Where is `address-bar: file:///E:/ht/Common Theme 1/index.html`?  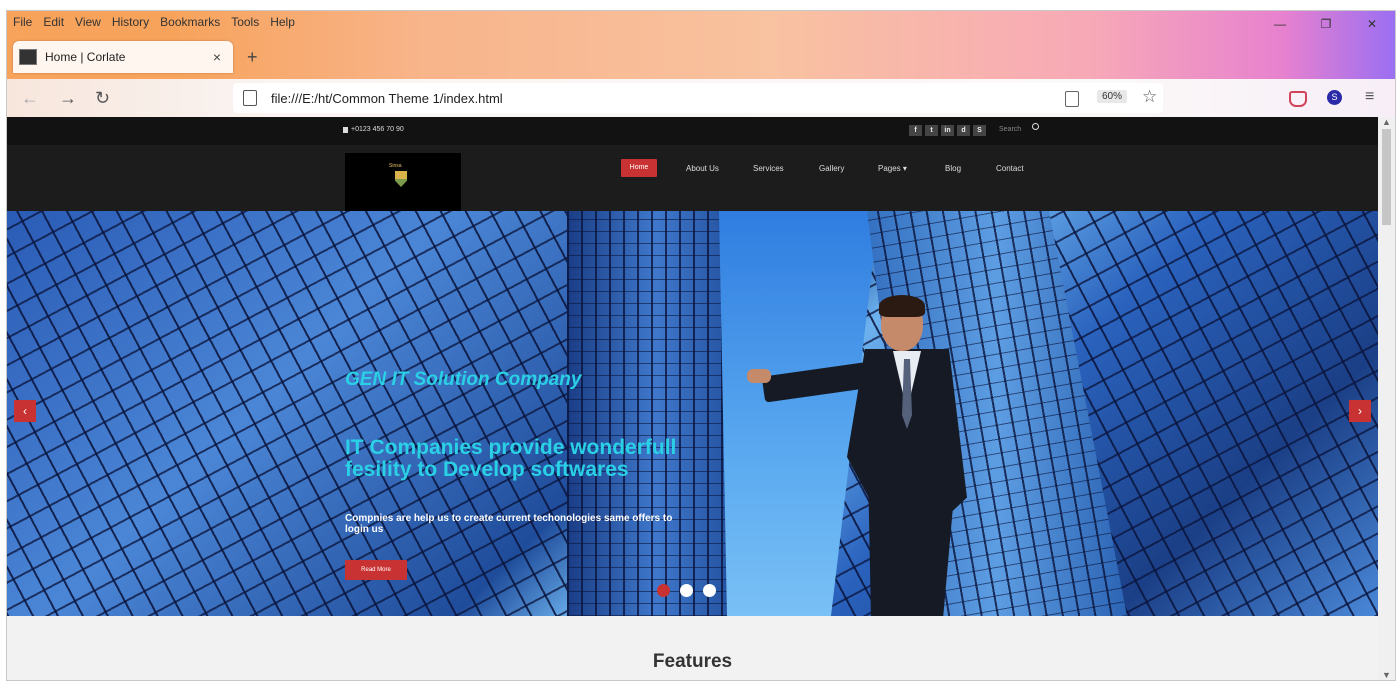 address-bar: file:///E:/ht/Common Theme 1/index.html is located at coordinates (698, 98).